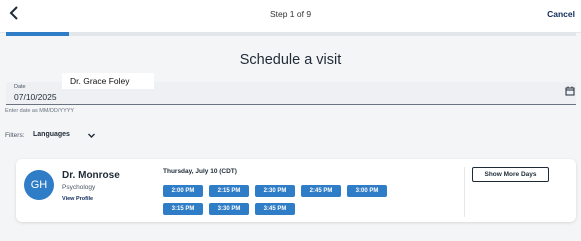  Describe the element at coordinates (464, 192) in the screenshot. I see `card-divider` at that location.